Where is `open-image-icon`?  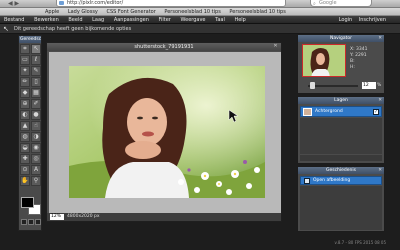 open-image-icon is located at coordinates (307, 181).